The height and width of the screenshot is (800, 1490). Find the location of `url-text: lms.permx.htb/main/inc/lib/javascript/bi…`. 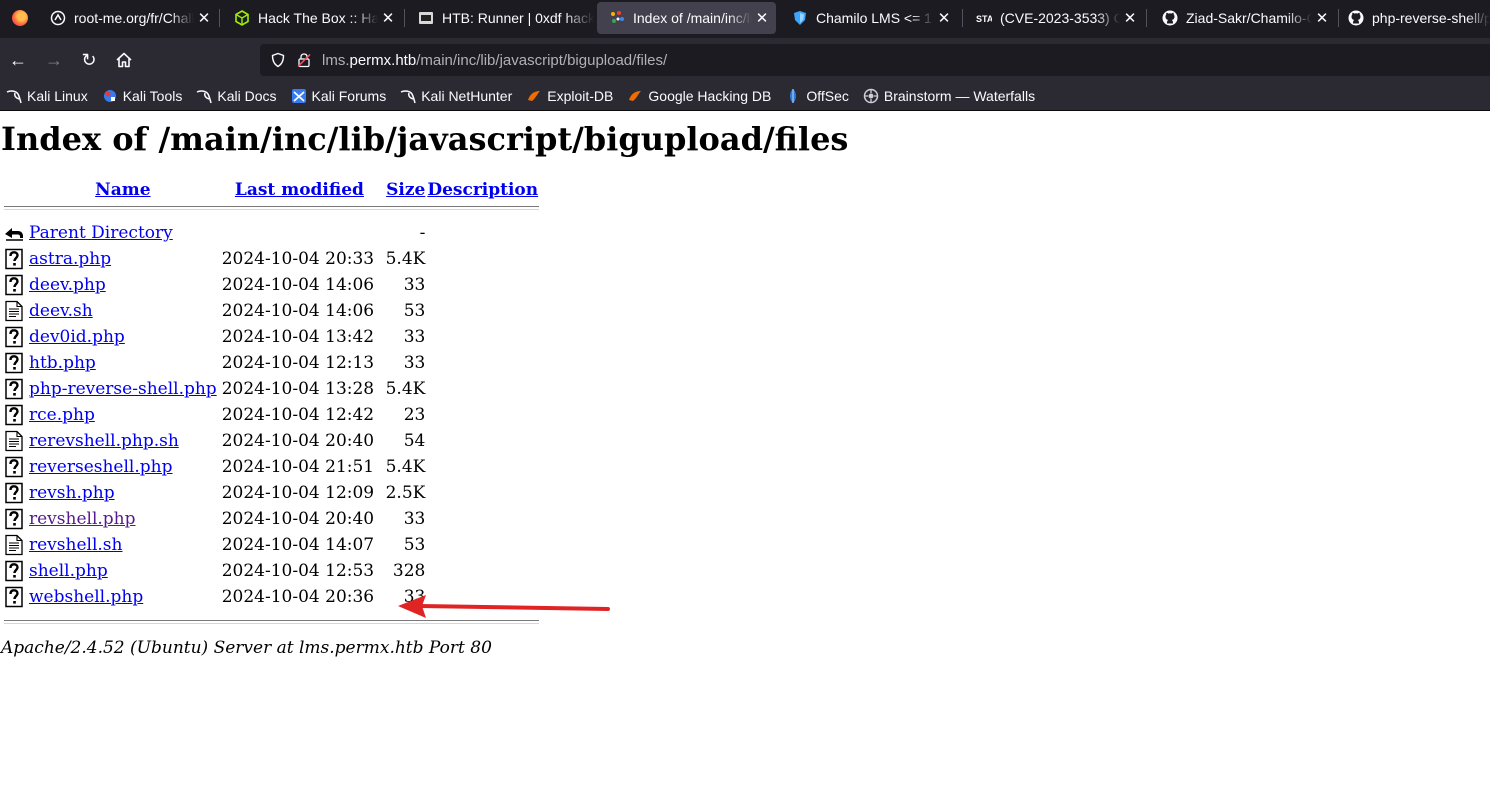

url-text: lms.permx.htb/main/inc/lib/javascript/bi… is located at coordinates (494, 60).